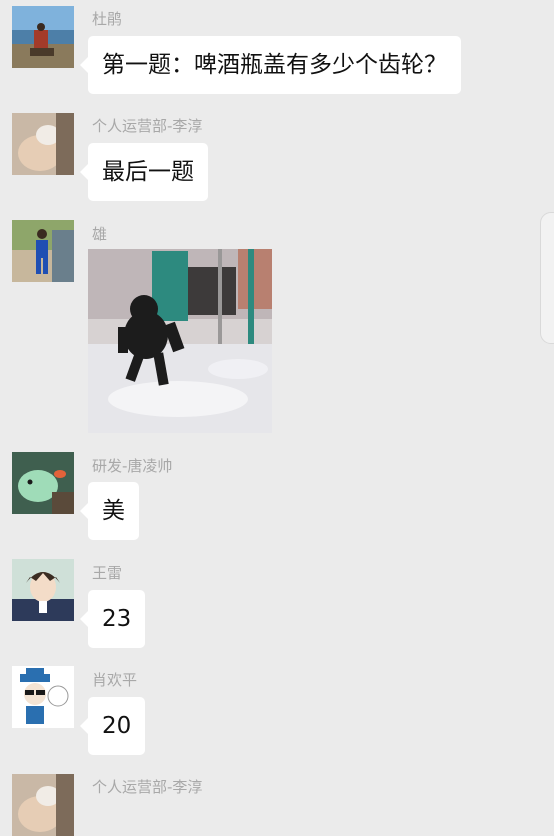 Image resolution: width=554 pixels, height=836 pixels. I want to click on landscape-rider-avatar, so click(43, 37).